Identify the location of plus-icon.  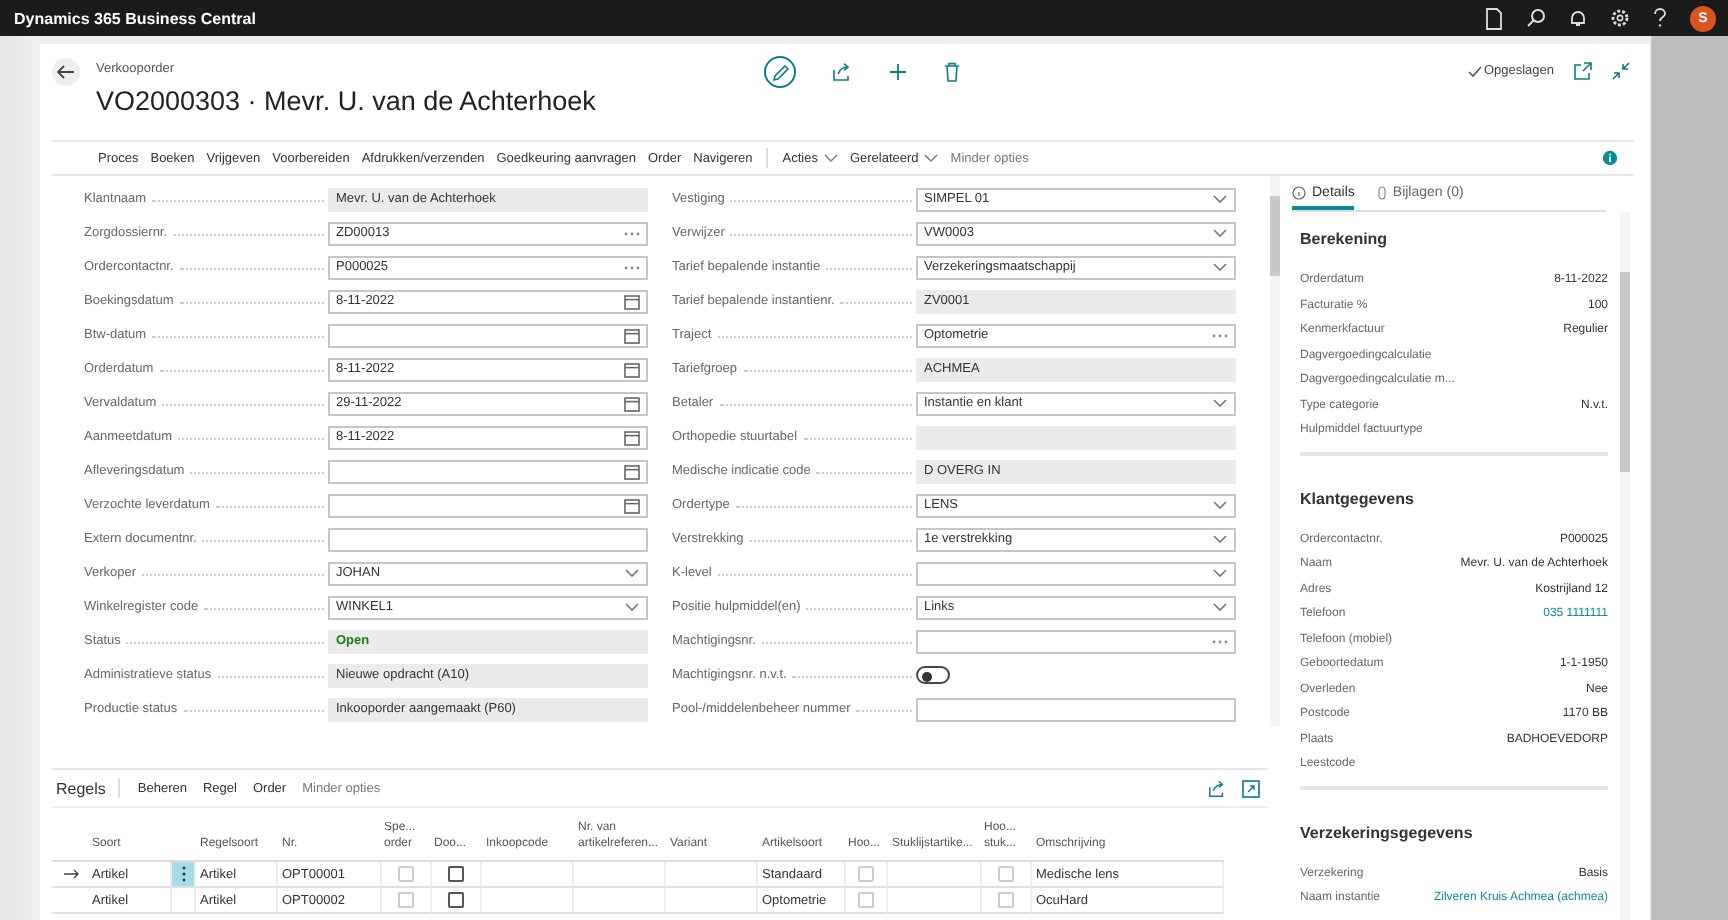
(898, 72).